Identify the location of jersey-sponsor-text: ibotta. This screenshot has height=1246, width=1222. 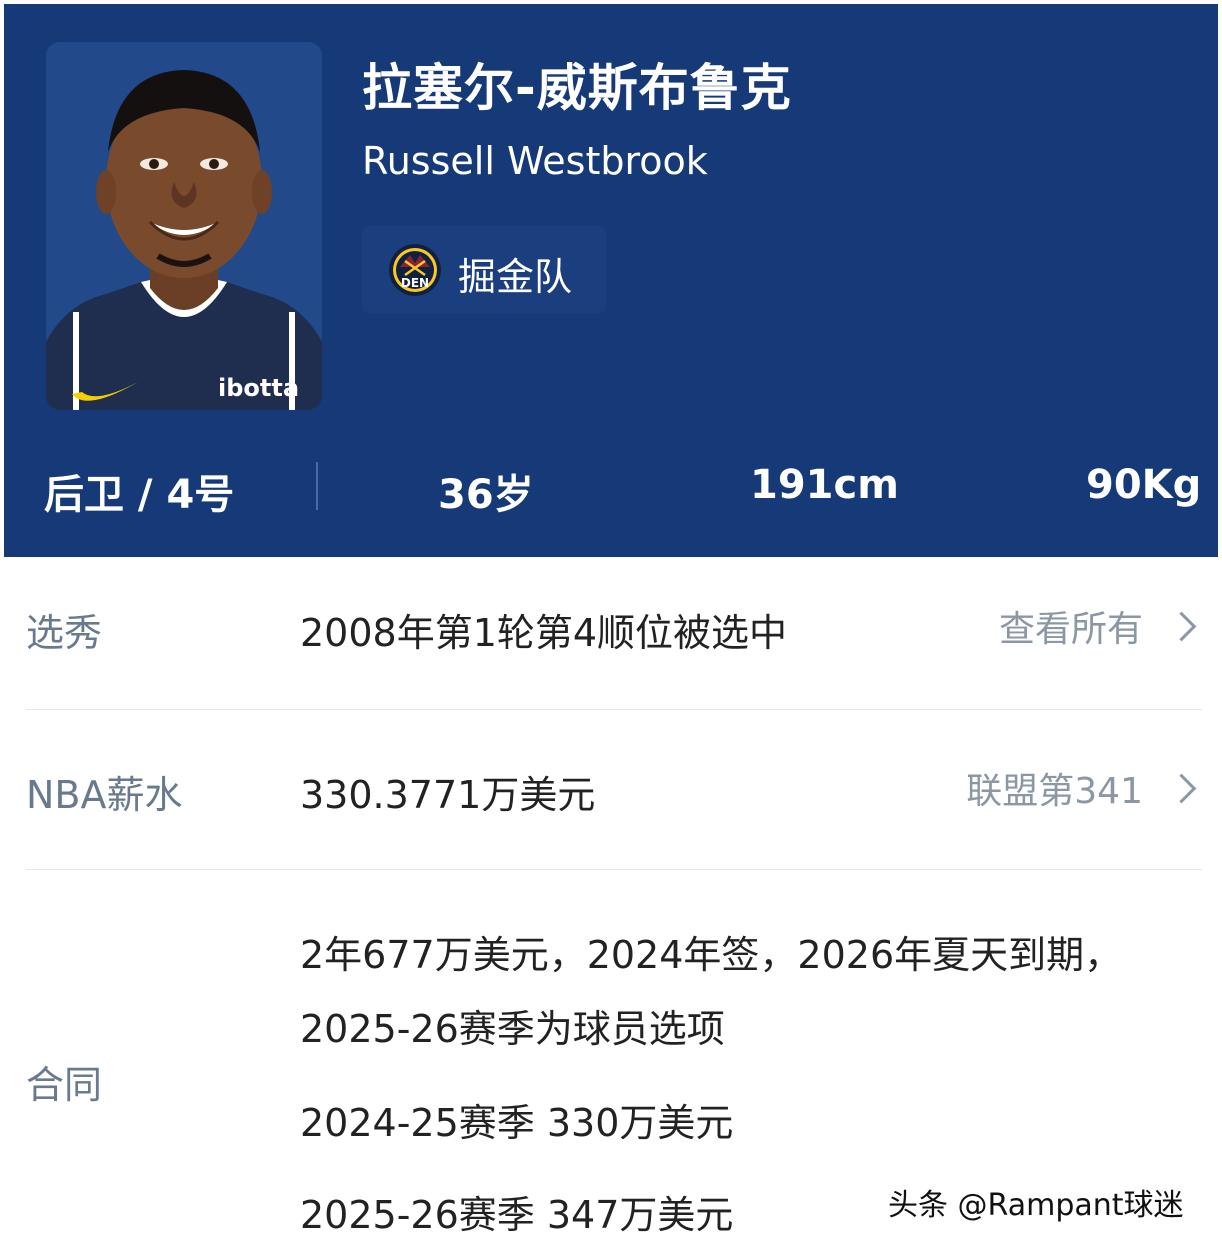
(259, 388).